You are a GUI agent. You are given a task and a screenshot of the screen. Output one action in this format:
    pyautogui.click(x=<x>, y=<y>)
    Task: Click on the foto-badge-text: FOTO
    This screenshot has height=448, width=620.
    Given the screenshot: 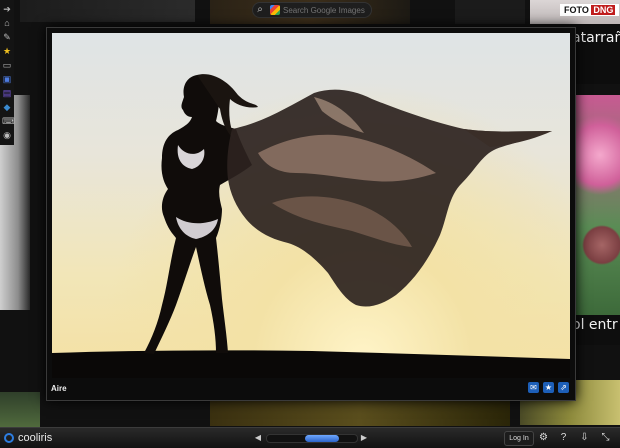 What is the action you would take?
    pyautogui.click(x=576, y=10)
    